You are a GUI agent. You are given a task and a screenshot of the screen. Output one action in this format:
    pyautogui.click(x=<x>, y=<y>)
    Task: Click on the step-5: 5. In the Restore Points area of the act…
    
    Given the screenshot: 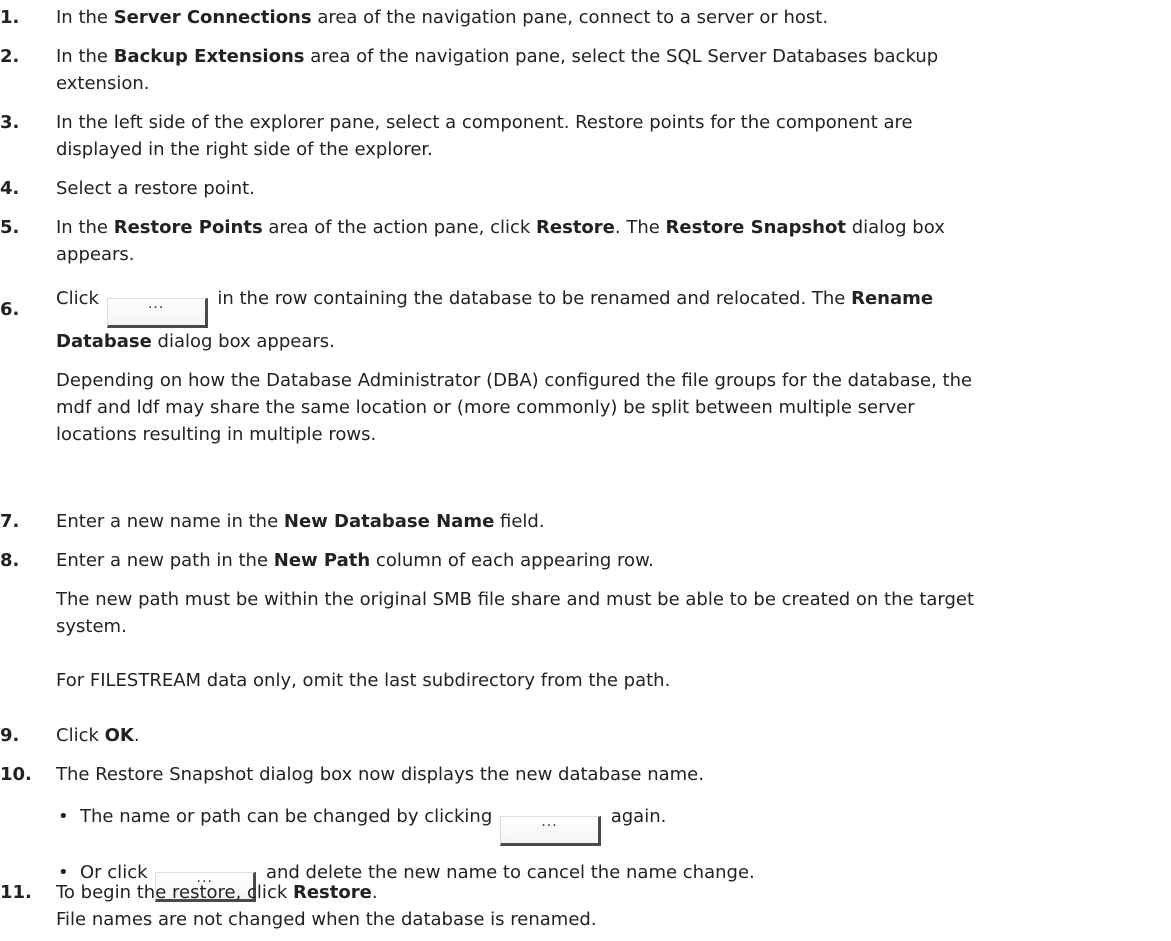 What is the action you would take?
    pyautogui.click(x=474, y=241)
    